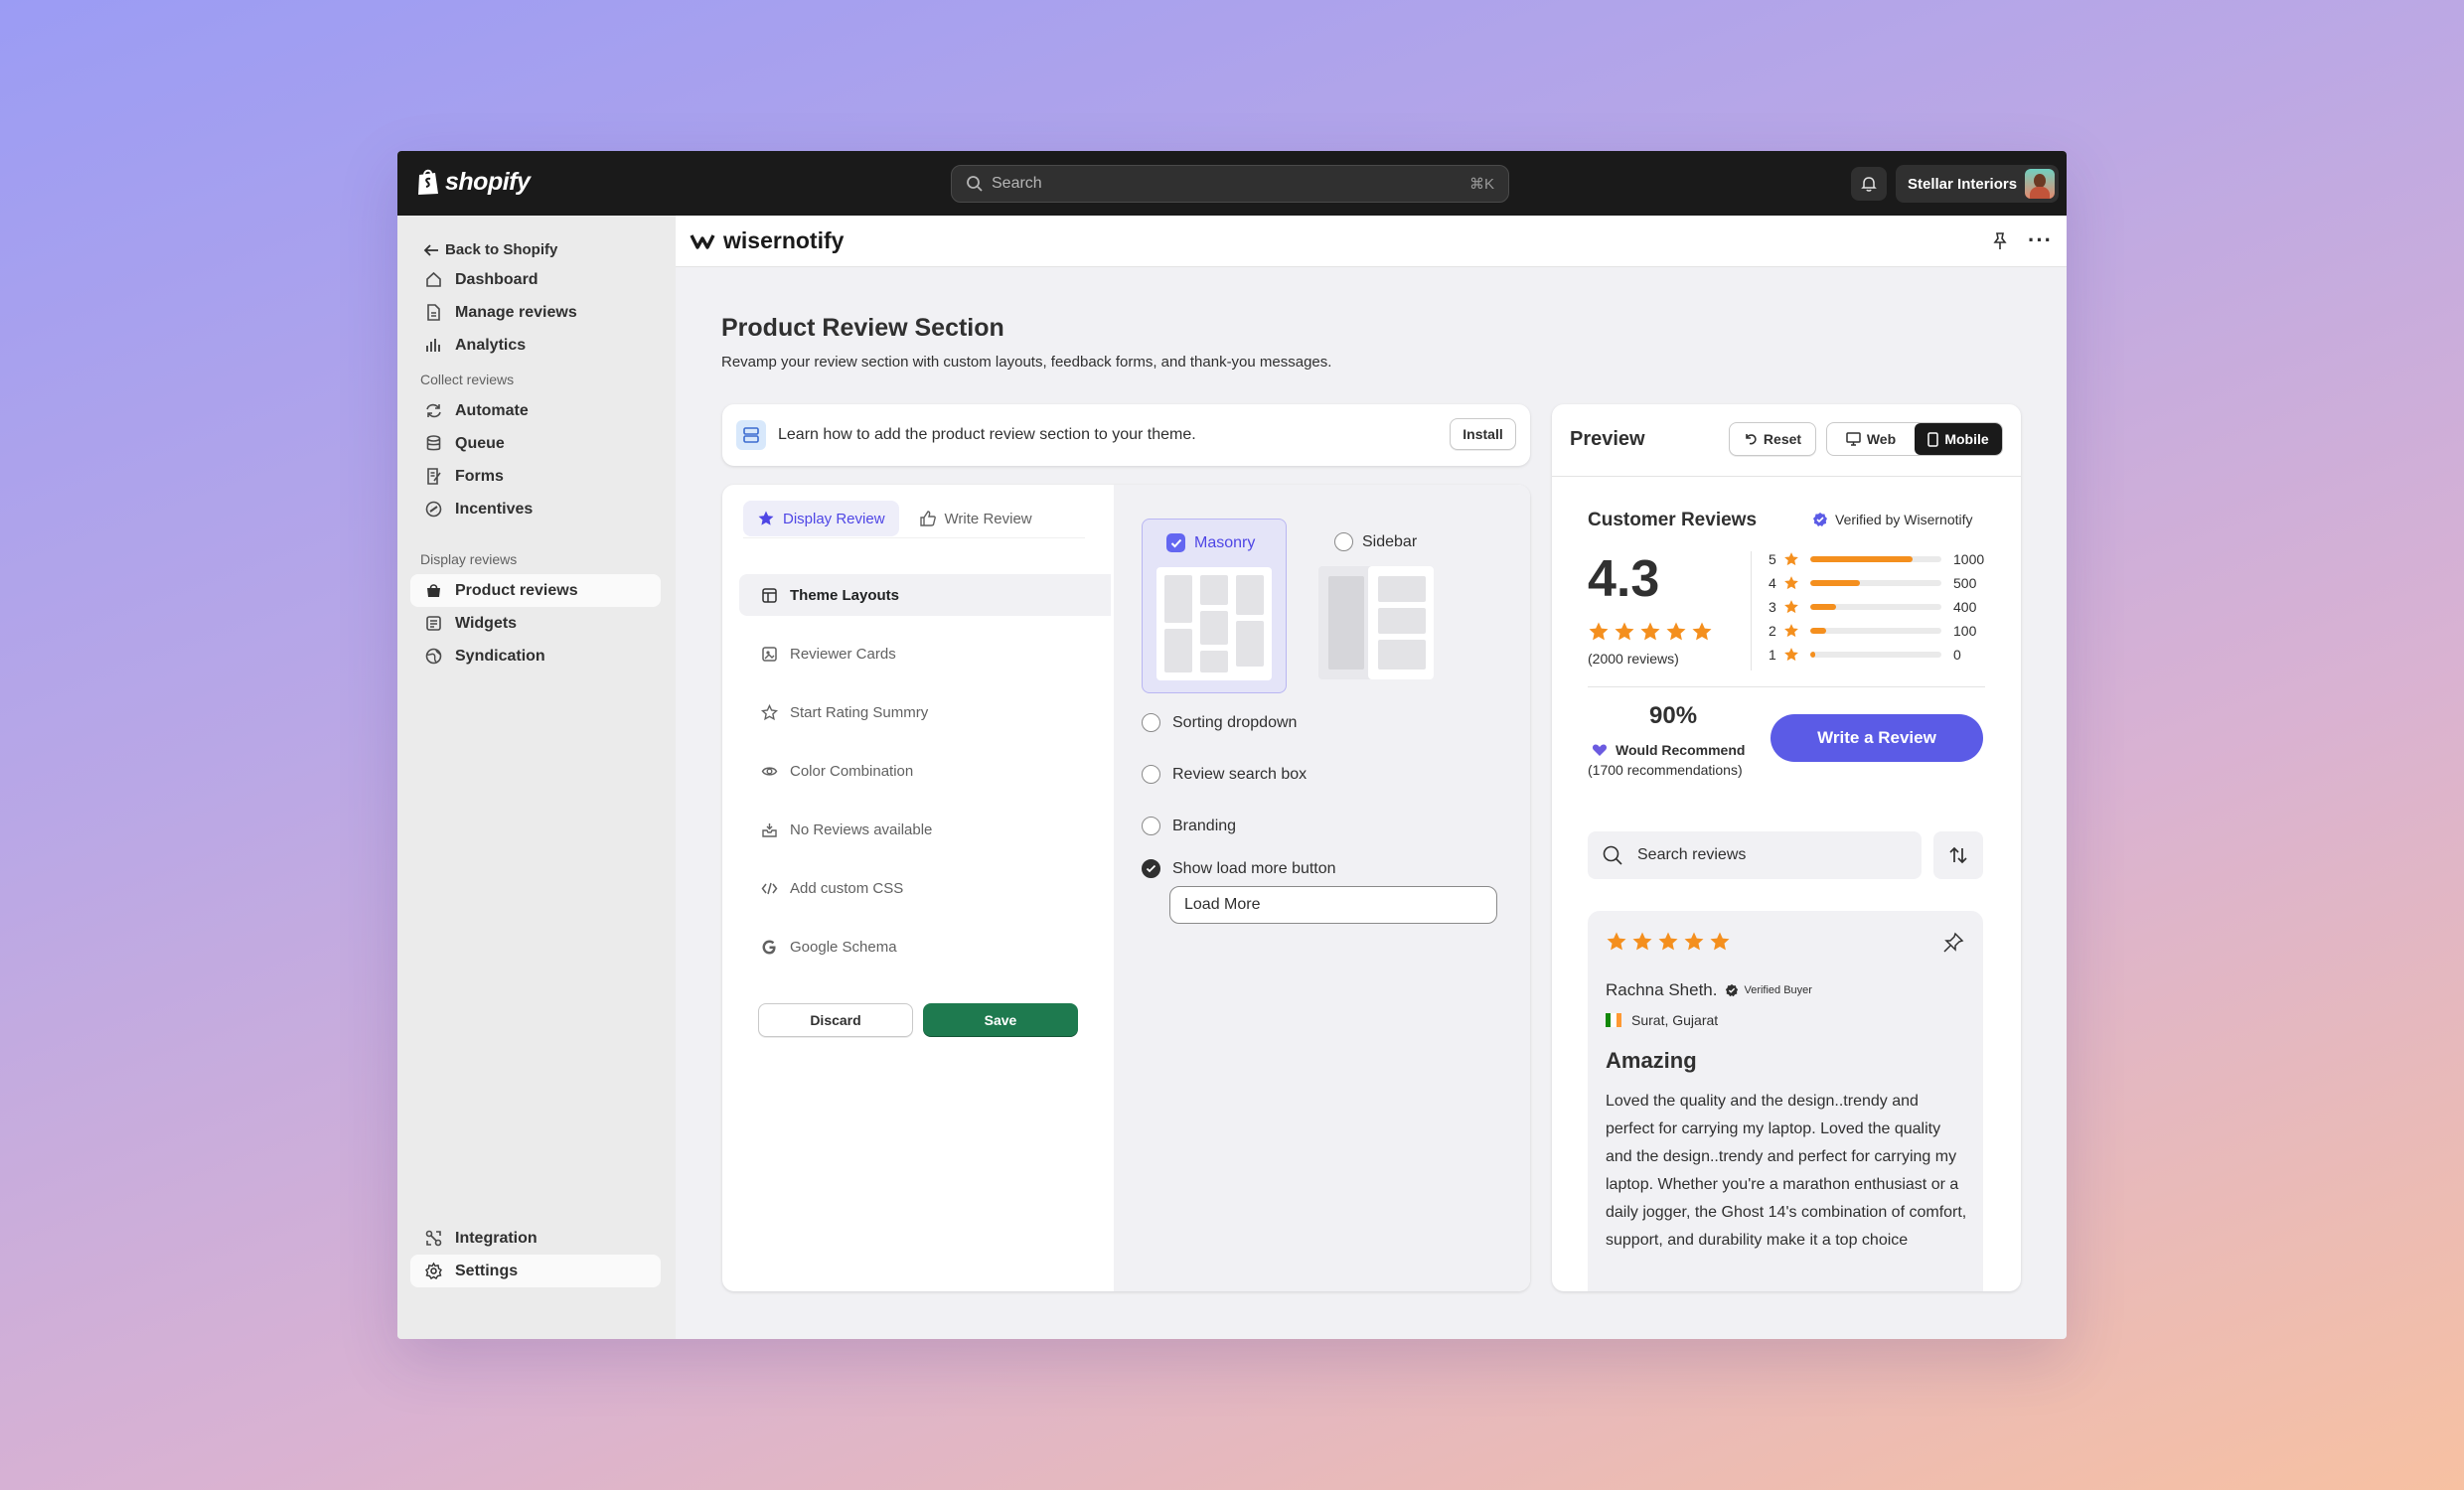  What do you see at coordinates (469, 559) in the screenshot?
I see `display-reviews-heading: Display reviews` at bounding box center [469, 559].